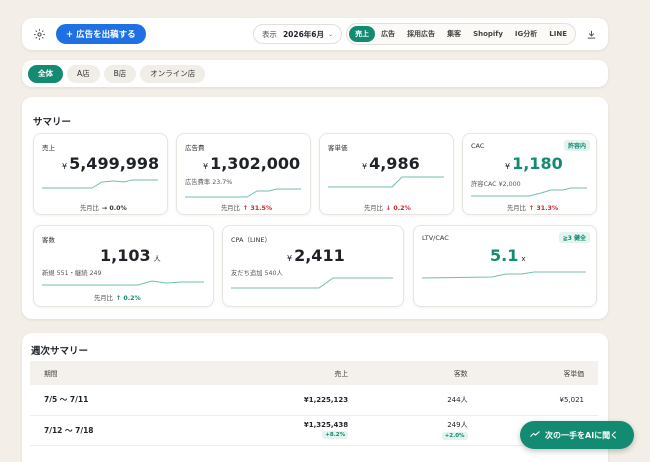  Describe the element at coordinates (252, 163) in the screenshot. I see `kpi-value: ¥1,302,000` at that location.